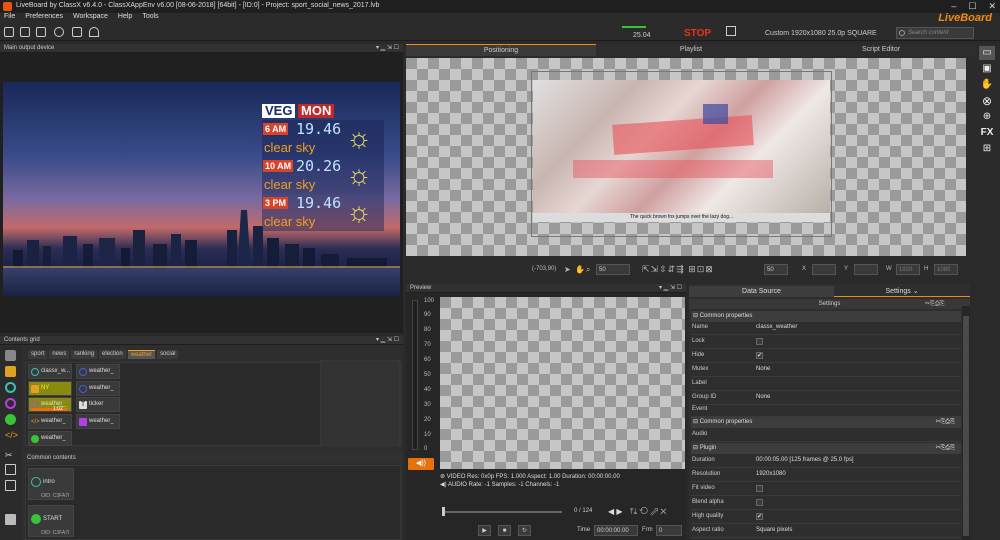 The height and width of the screenshot is (540, 1000). Describe the element at coordinates (681, 146) in the screenshot. I see `canvas-content-image` at that location.